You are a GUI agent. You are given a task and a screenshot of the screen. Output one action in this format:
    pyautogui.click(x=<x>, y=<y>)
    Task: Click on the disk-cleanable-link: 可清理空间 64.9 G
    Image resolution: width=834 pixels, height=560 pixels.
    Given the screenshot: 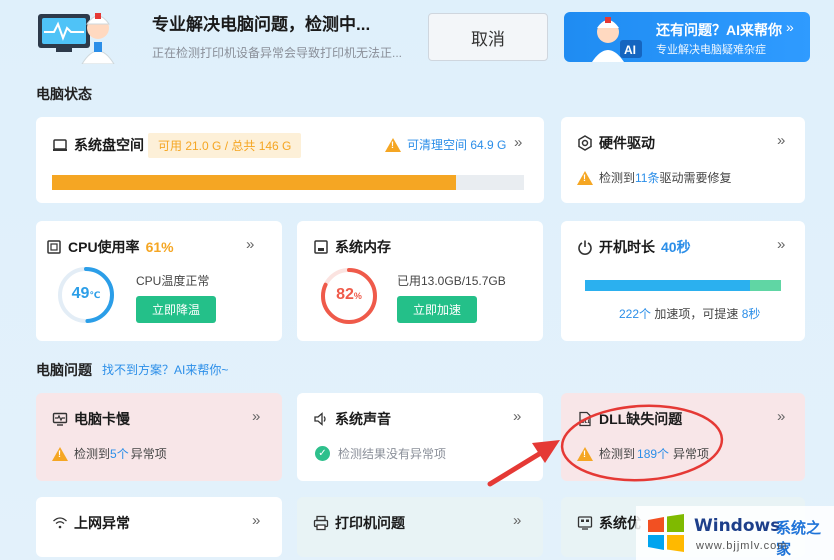 What is the action you would take?
    pyautogui.click(x=456, y=144)
    